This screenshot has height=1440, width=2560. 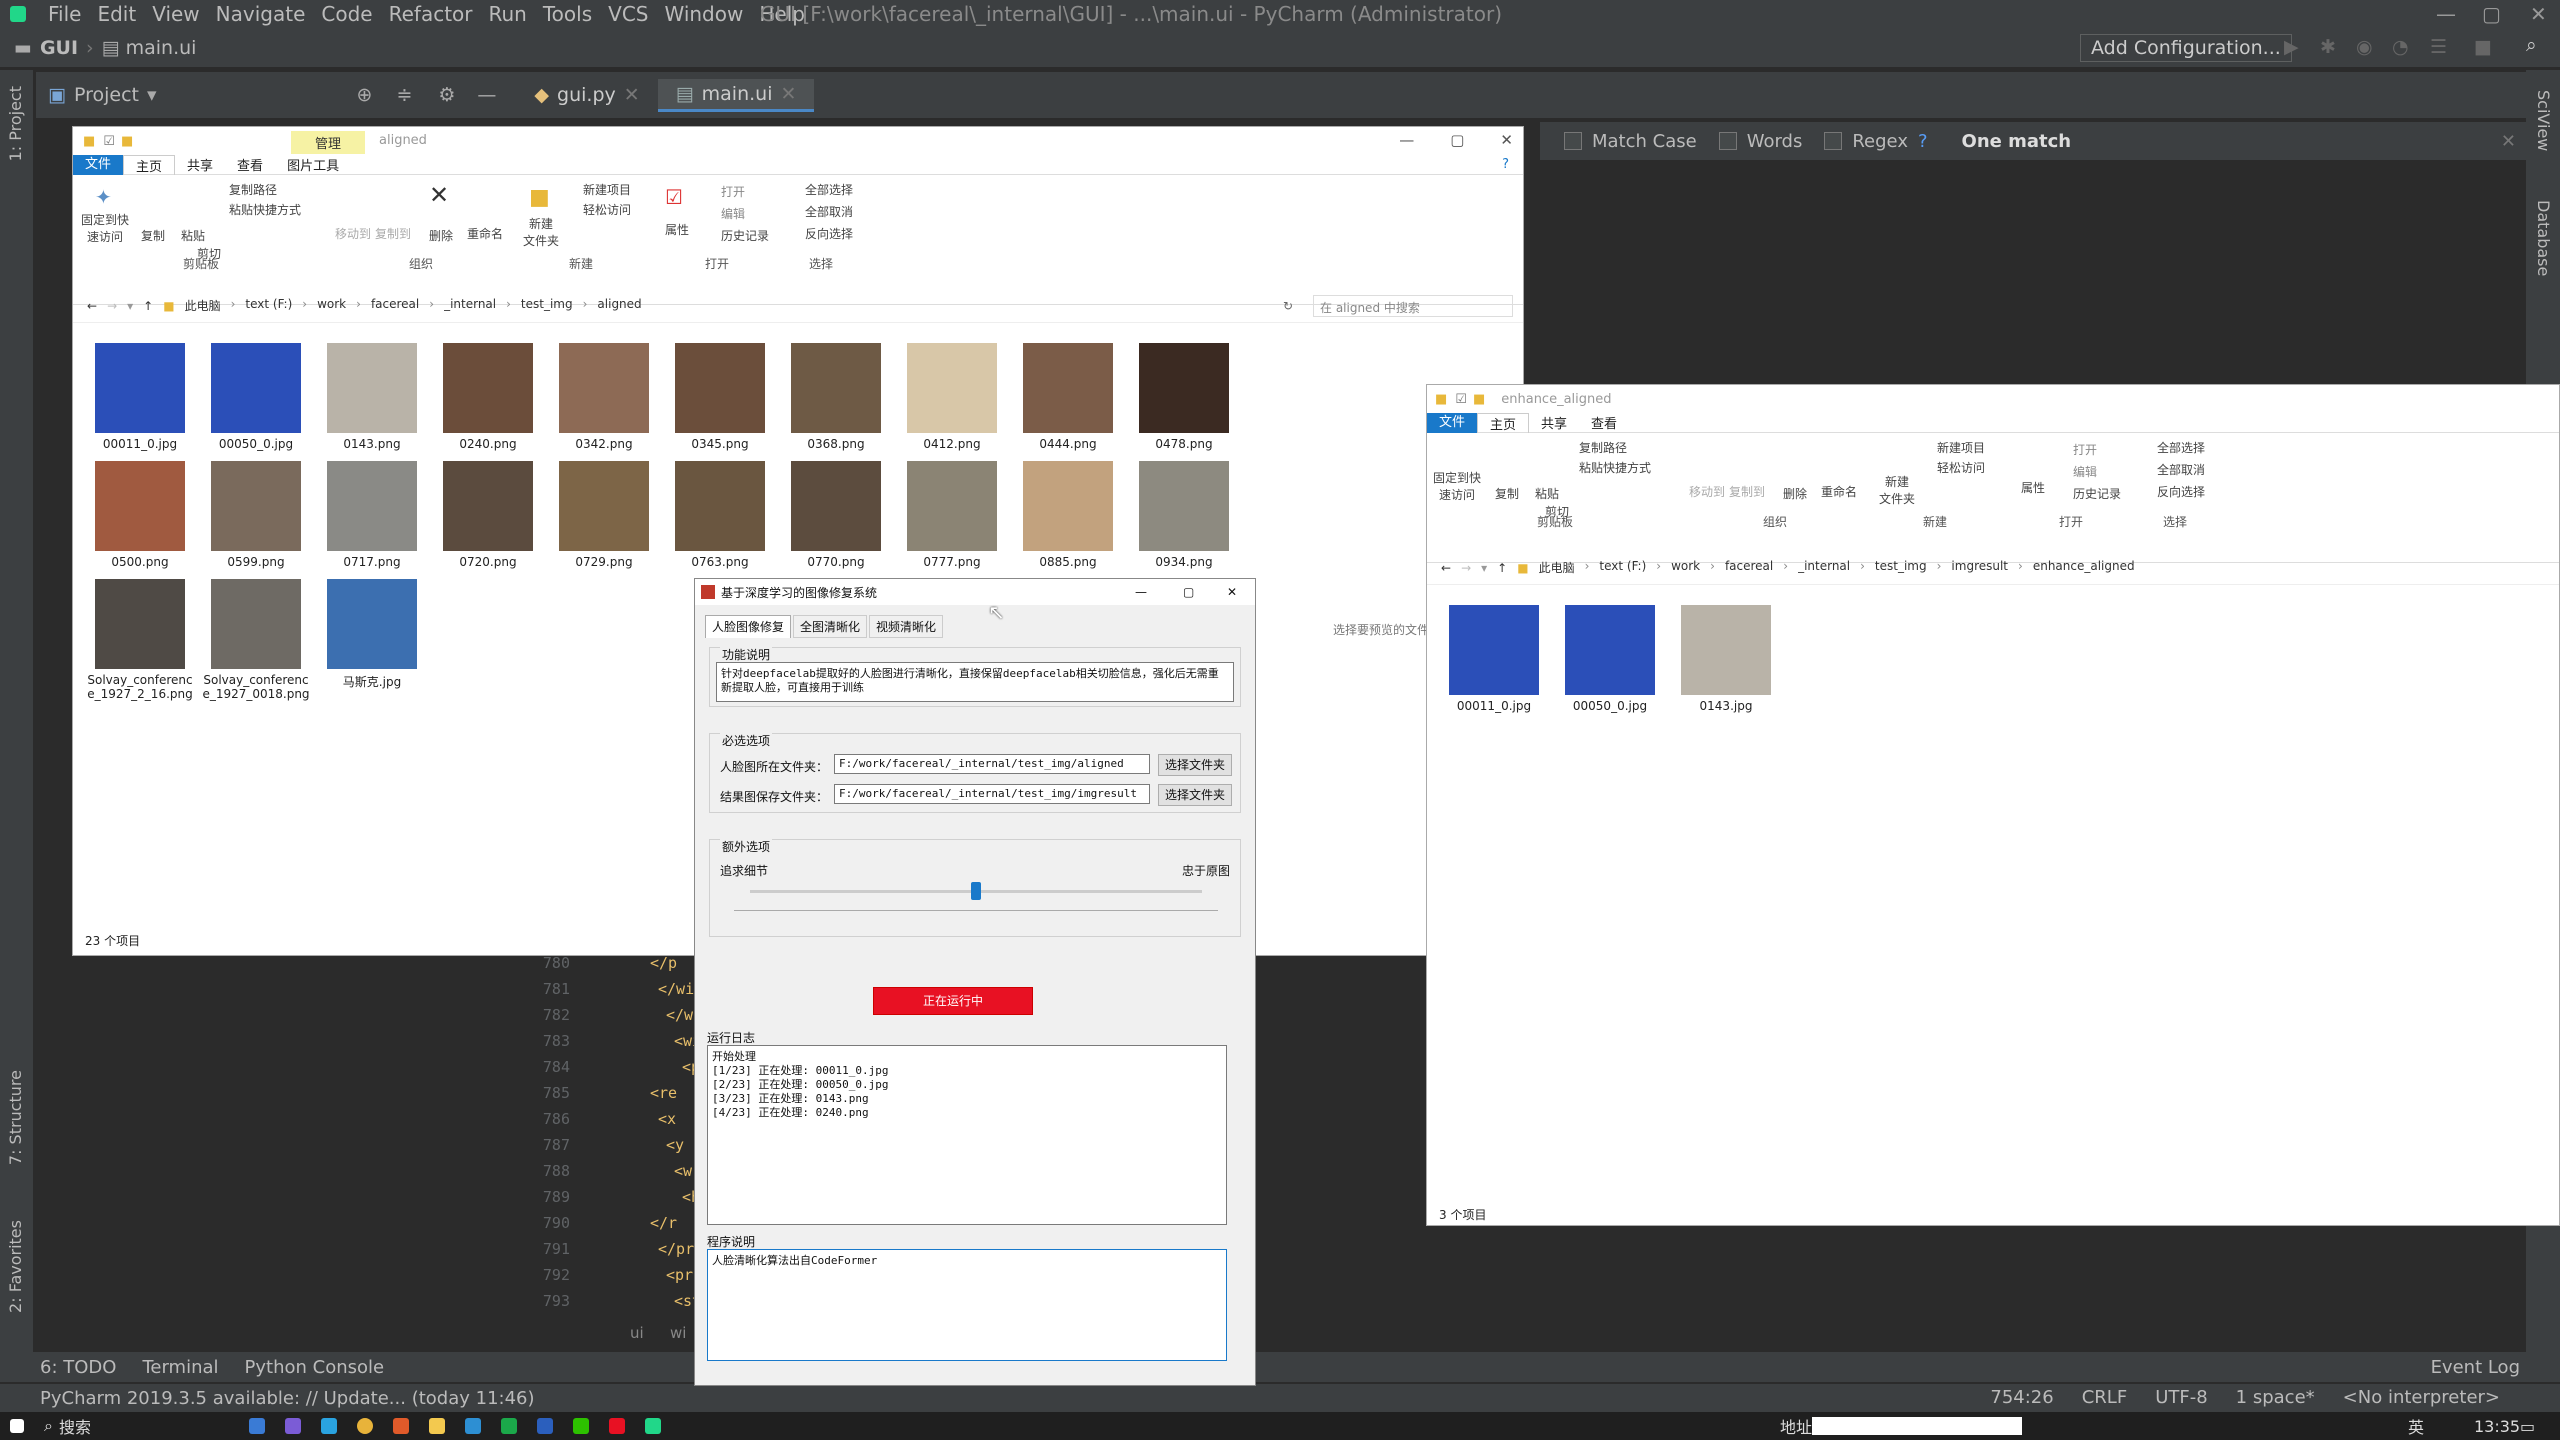 I want to click on move-to-button: 移动到, so click(x=1707, y=491).